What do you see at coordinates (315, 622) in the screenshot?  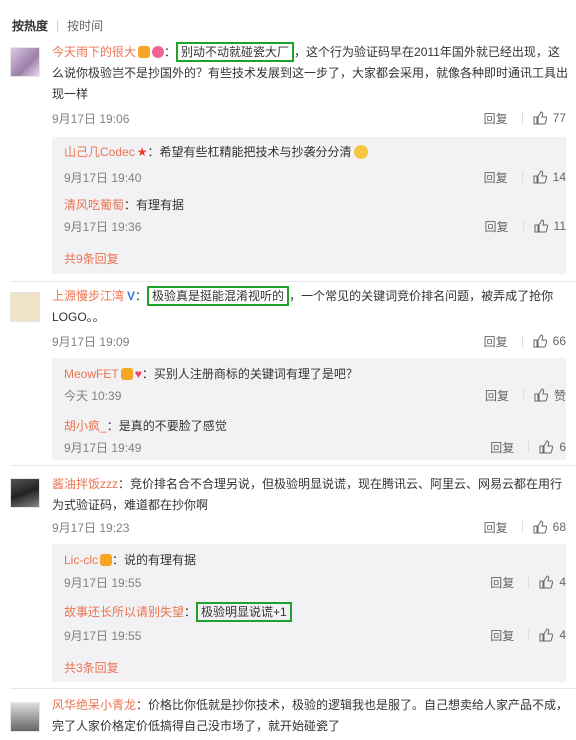 I see `reply-item: 故事还长所以请别失望： 极验明显说谎+1 9月17日 19:55 回复 4` at bounding box center [315, 622].